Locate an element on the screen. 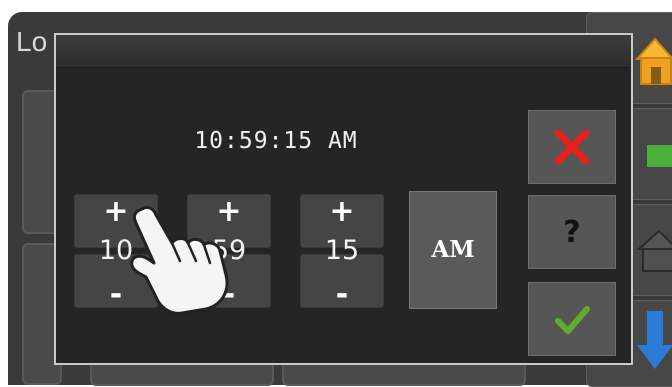 The width and height of the screenshot is (672, 387). home-icon is located at coordinates (653, 61).